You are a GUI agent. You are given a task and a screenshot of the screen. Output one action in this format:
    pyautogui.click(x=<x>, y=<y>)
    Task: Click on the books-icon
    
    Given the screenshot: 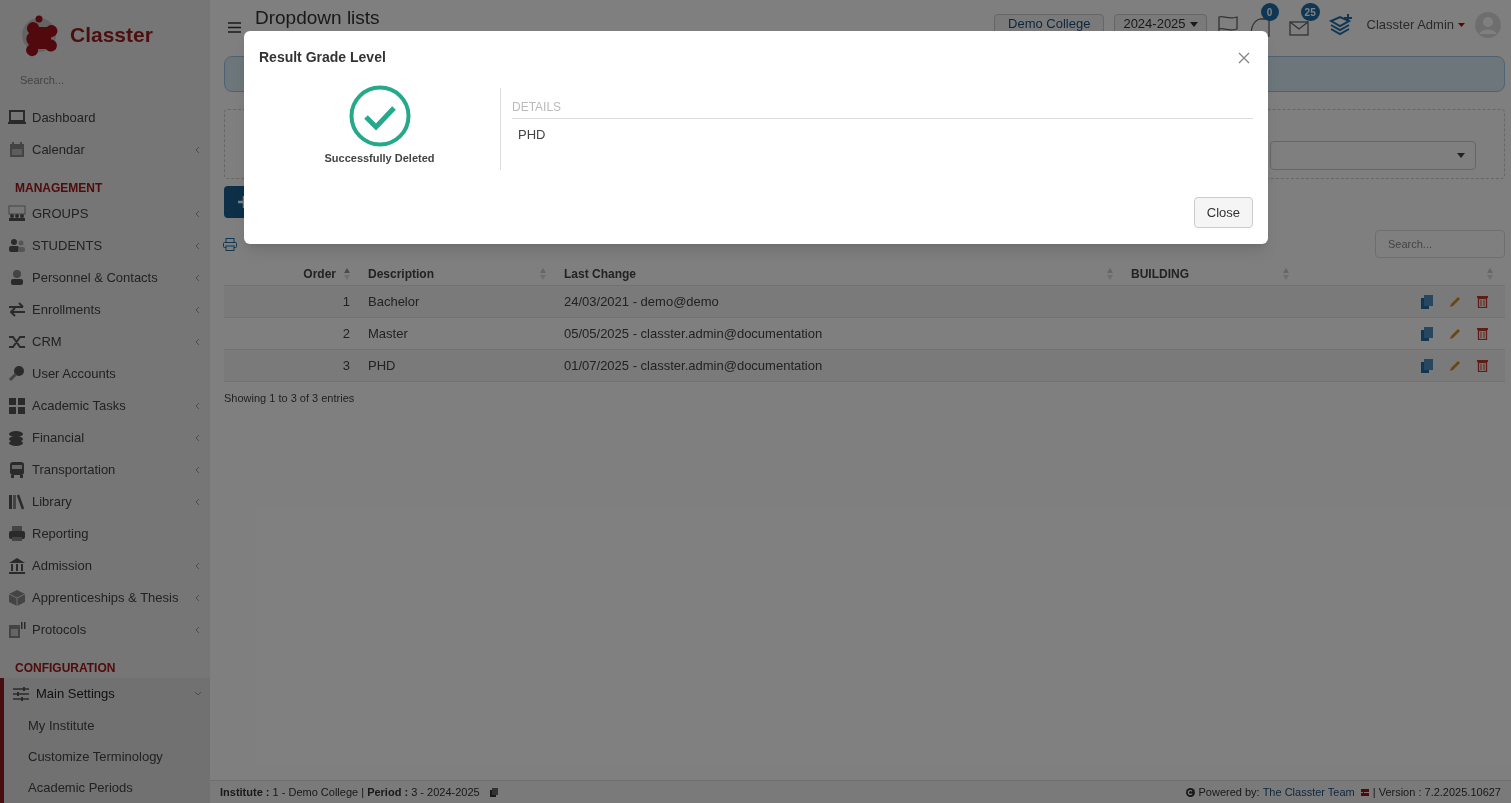 What is the action you would take?
    pyautogui.click(x=17, y=502)
    